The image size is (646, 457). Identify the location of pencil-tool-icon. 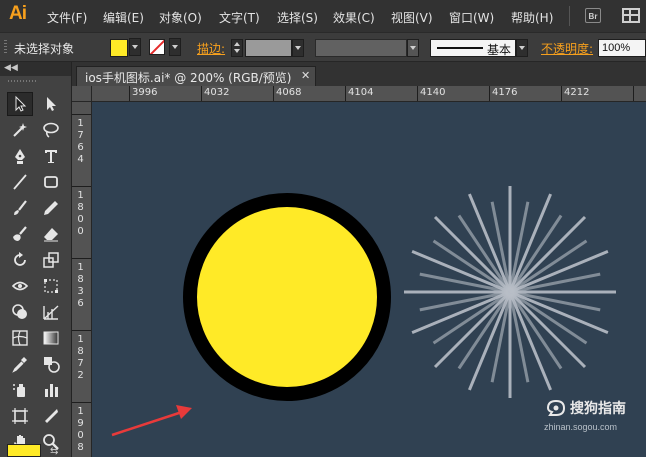
(51, 208).